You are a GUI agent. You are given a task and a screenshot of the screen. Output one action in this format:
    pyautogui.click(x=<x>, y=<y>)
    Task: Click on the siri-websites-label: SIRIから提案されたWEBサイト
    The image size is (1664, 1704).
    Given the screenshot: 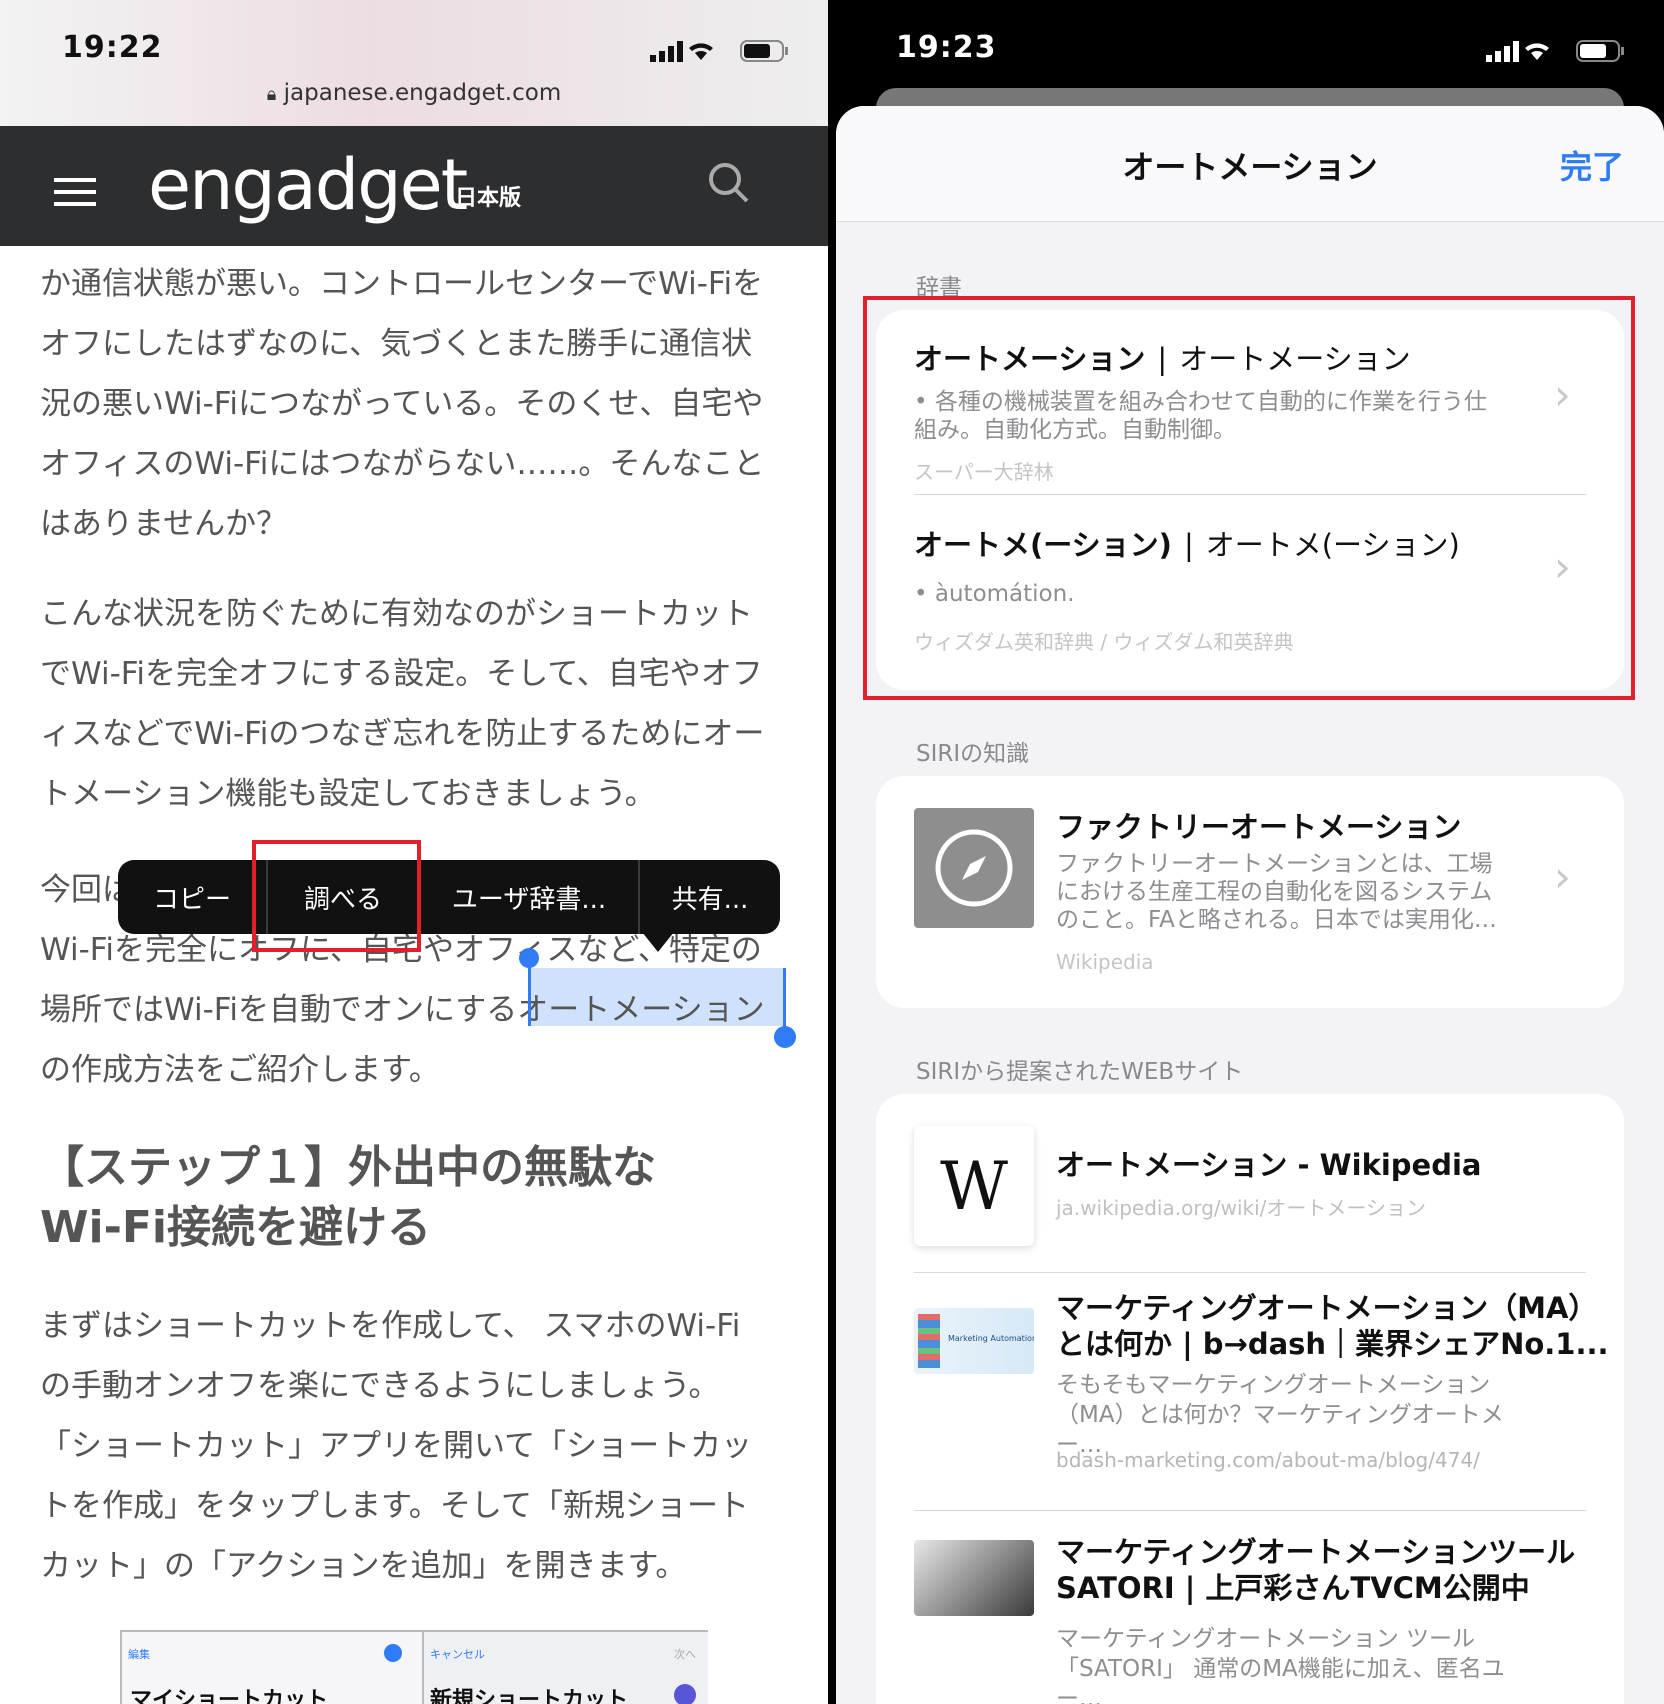 What is the action you would take?
    pyautogui.click(x=1080, y=1072)
    